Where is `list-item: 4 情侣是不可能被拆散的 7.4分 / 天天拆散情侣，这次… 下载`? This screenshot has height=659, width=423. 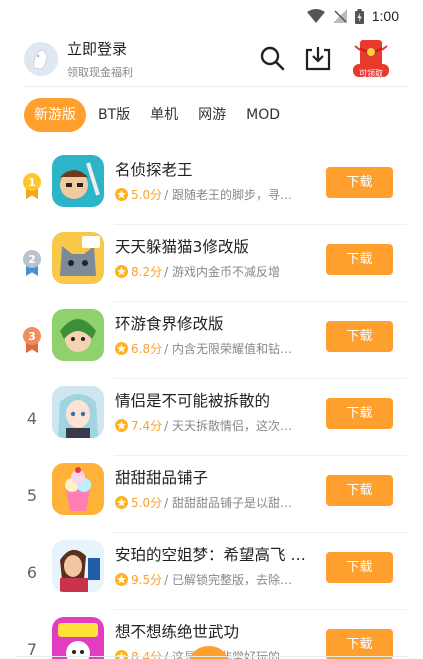 list-item: 4 情侣是不可能被拆散的 7.4分 / 天天拆散情侣，这次… 下载 is located at coordinates (211, 417).